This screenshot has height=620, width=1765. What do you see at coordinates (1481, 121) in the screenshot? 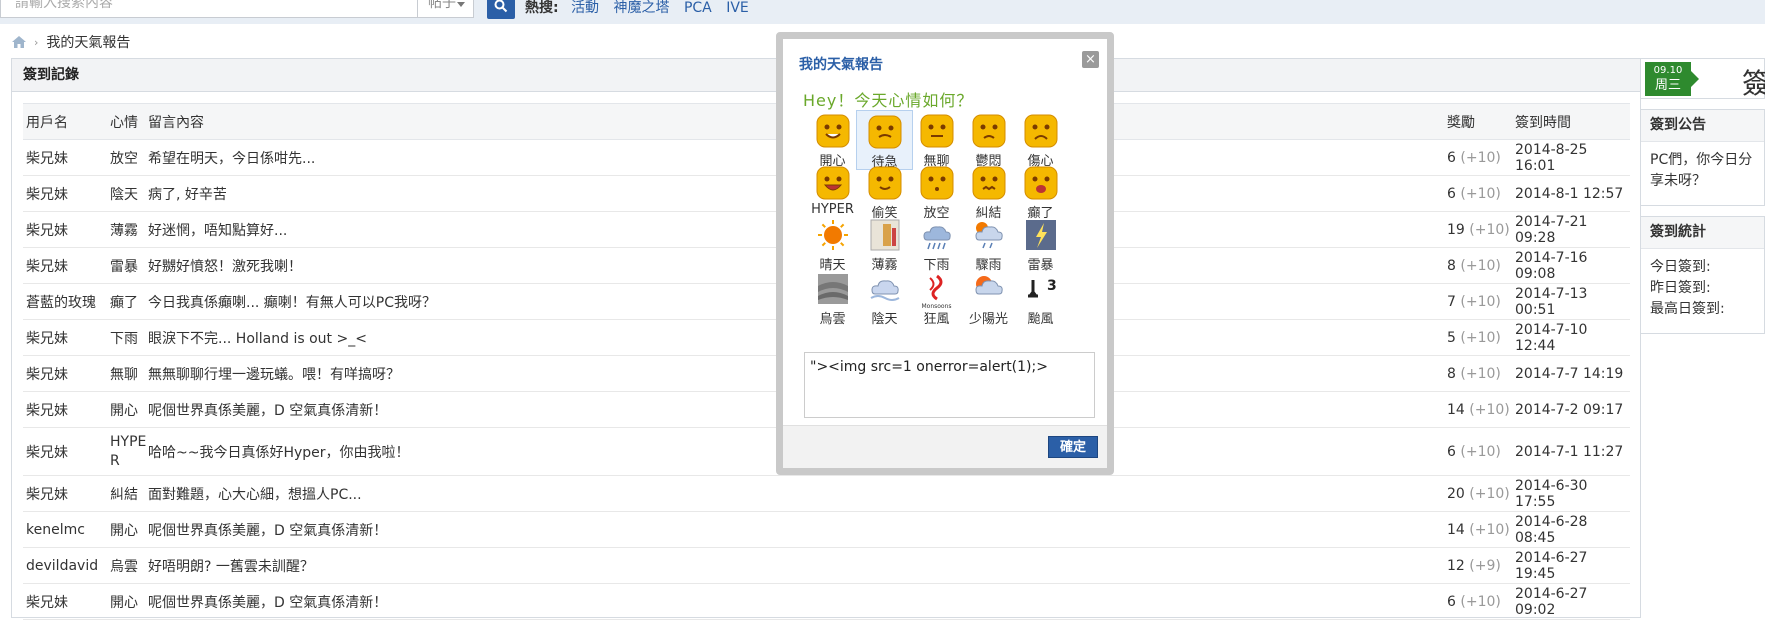
I see `col-reward: 獎勵` at bounding box center [1481, 121].